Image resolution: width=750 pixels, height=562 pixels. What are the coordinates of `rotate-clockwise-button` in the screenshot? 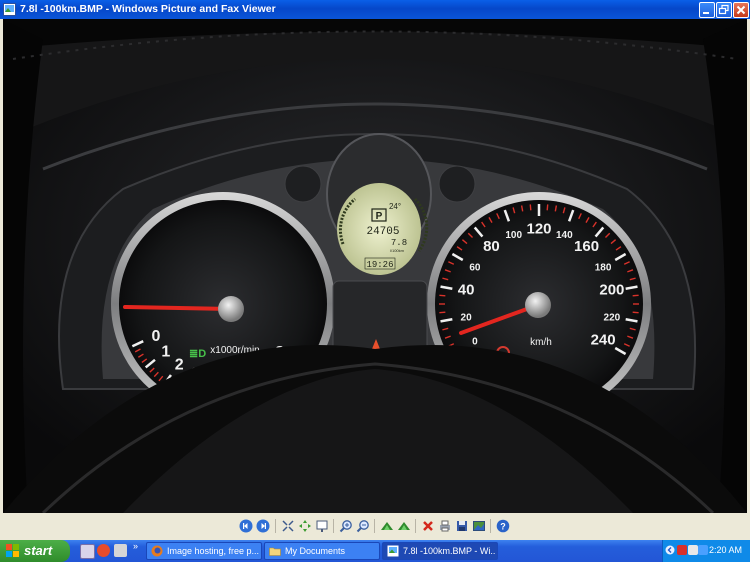 It's located at (387, 526).